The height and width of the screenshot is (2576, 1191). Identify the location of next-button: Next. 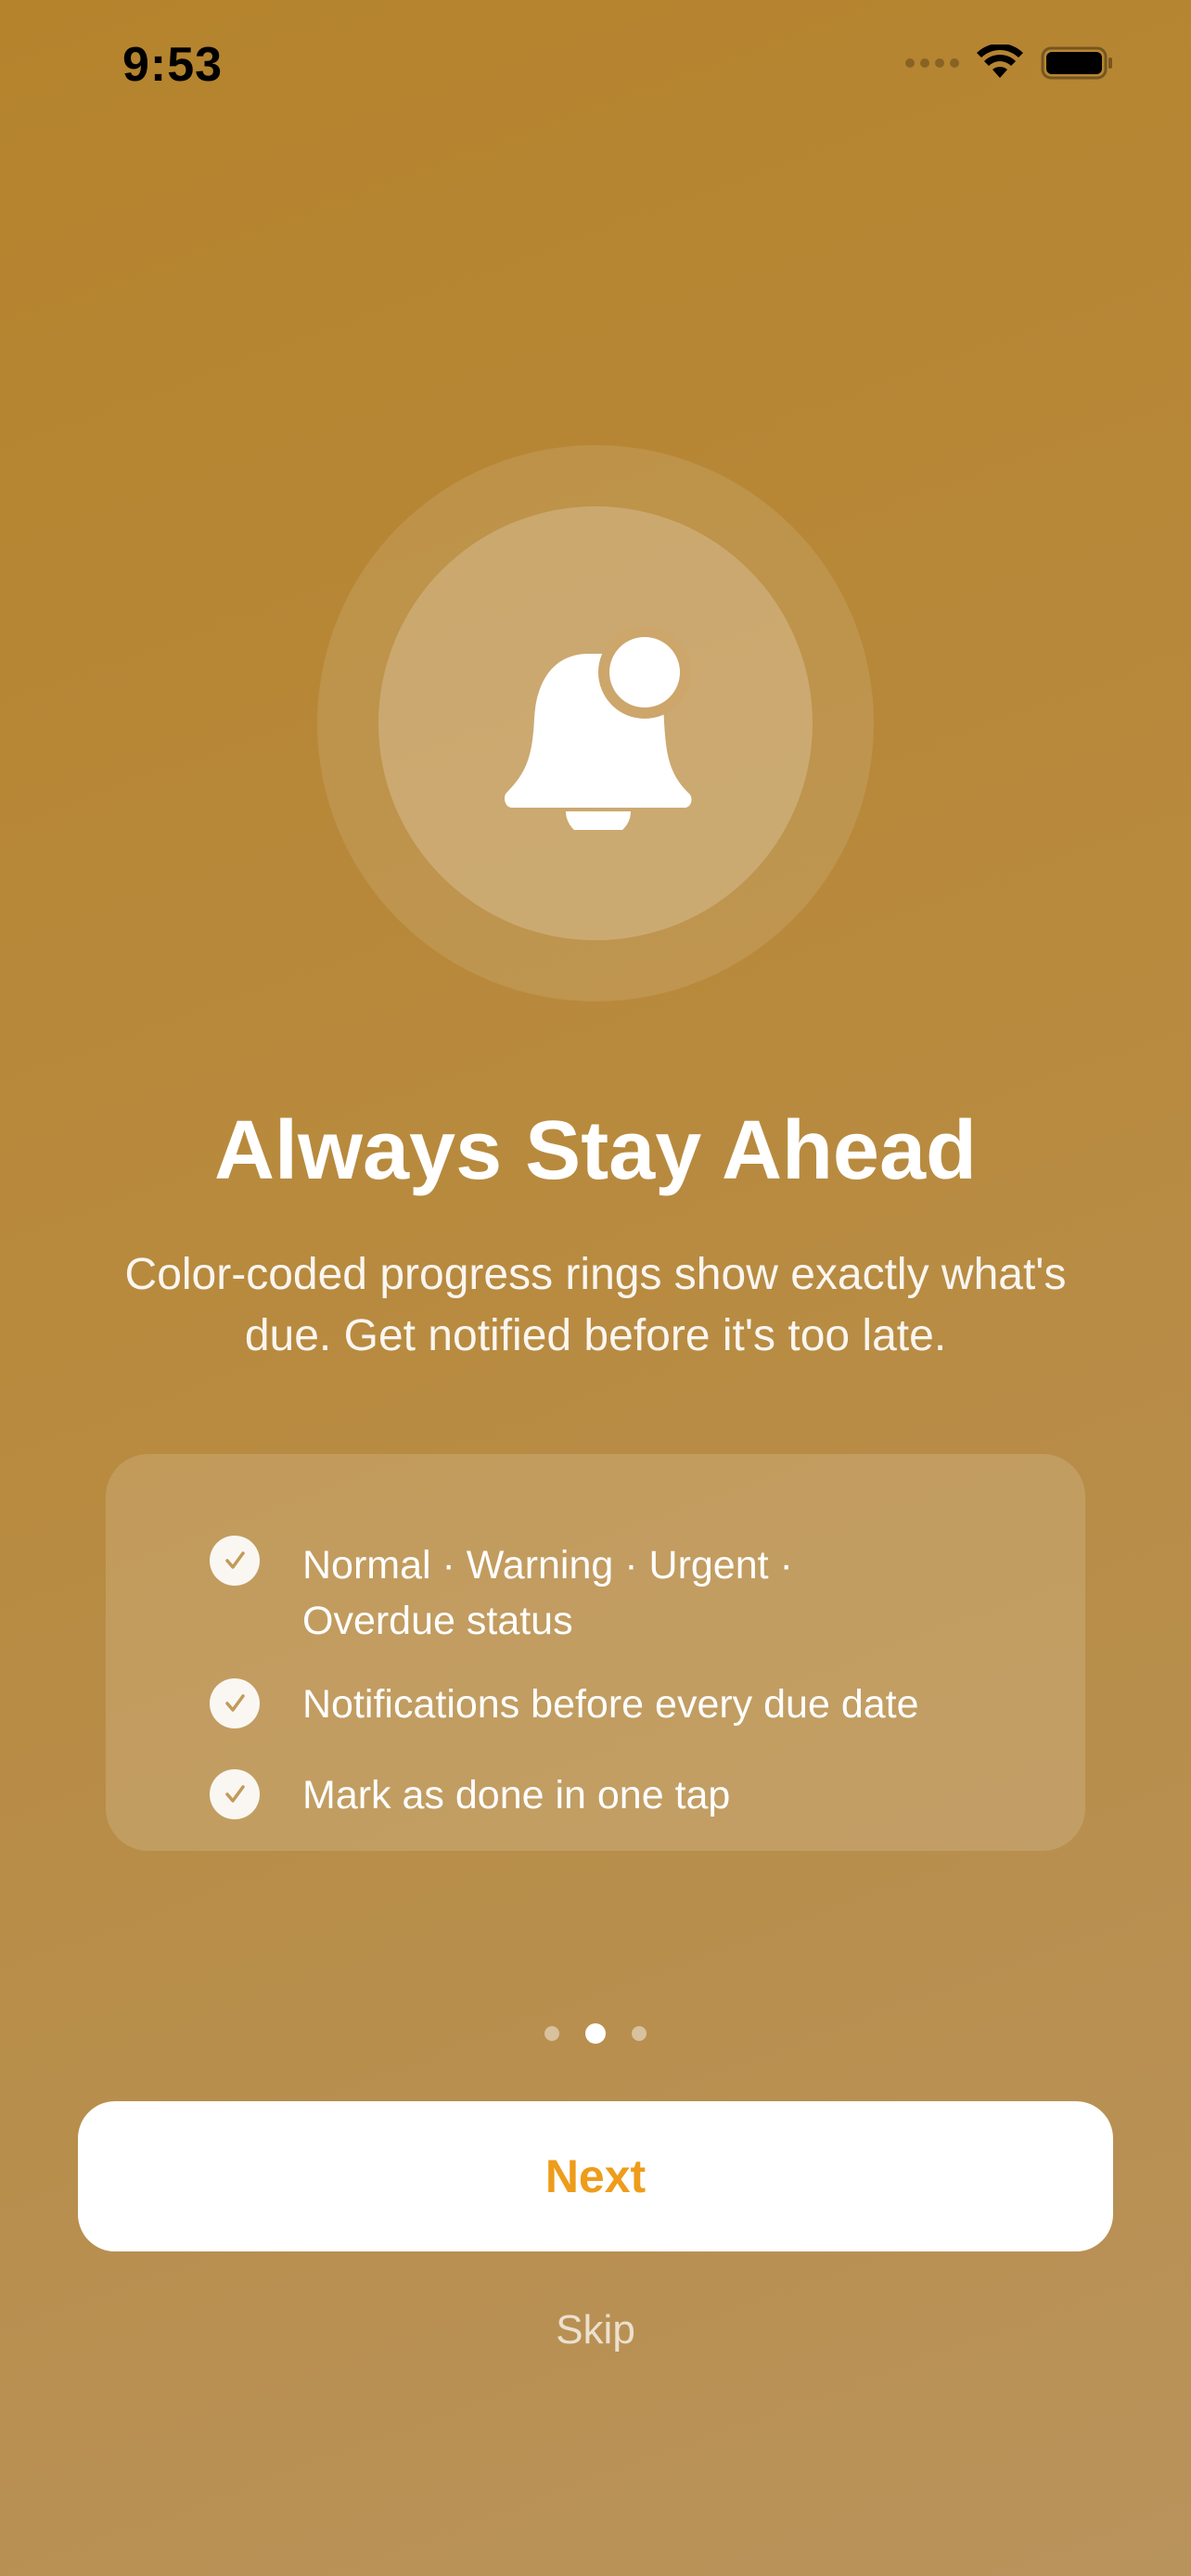
(595, 2176).